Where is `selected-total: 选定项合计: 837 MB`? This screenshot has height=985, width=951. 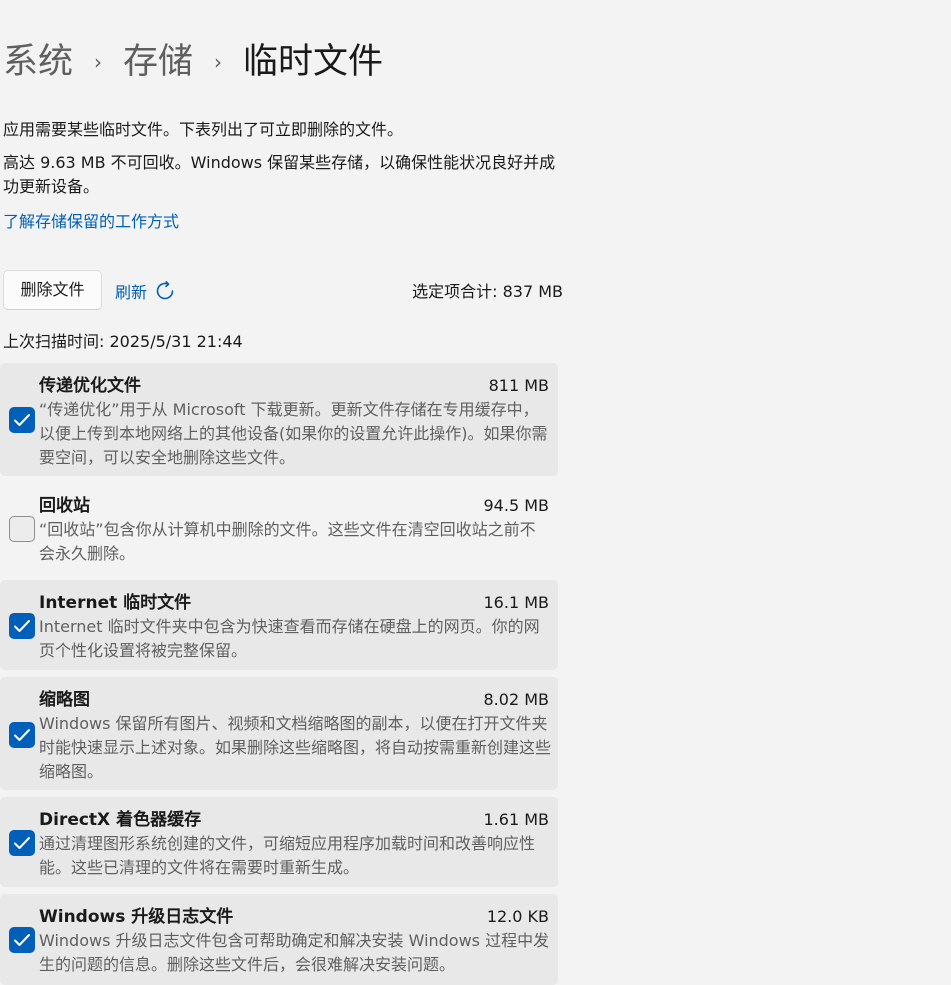
selected-total: 选定项合计: 837 MB is located at coordinates (487, 291).